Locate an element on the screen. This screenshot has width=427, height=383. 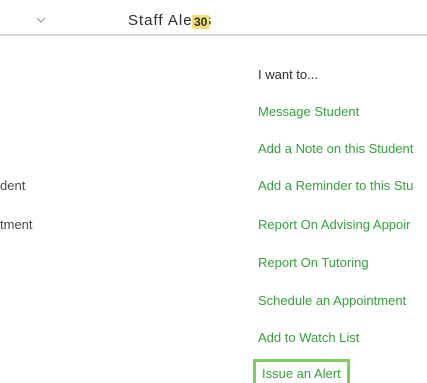
chevron-down-icon is located at coordinates (41, 20).